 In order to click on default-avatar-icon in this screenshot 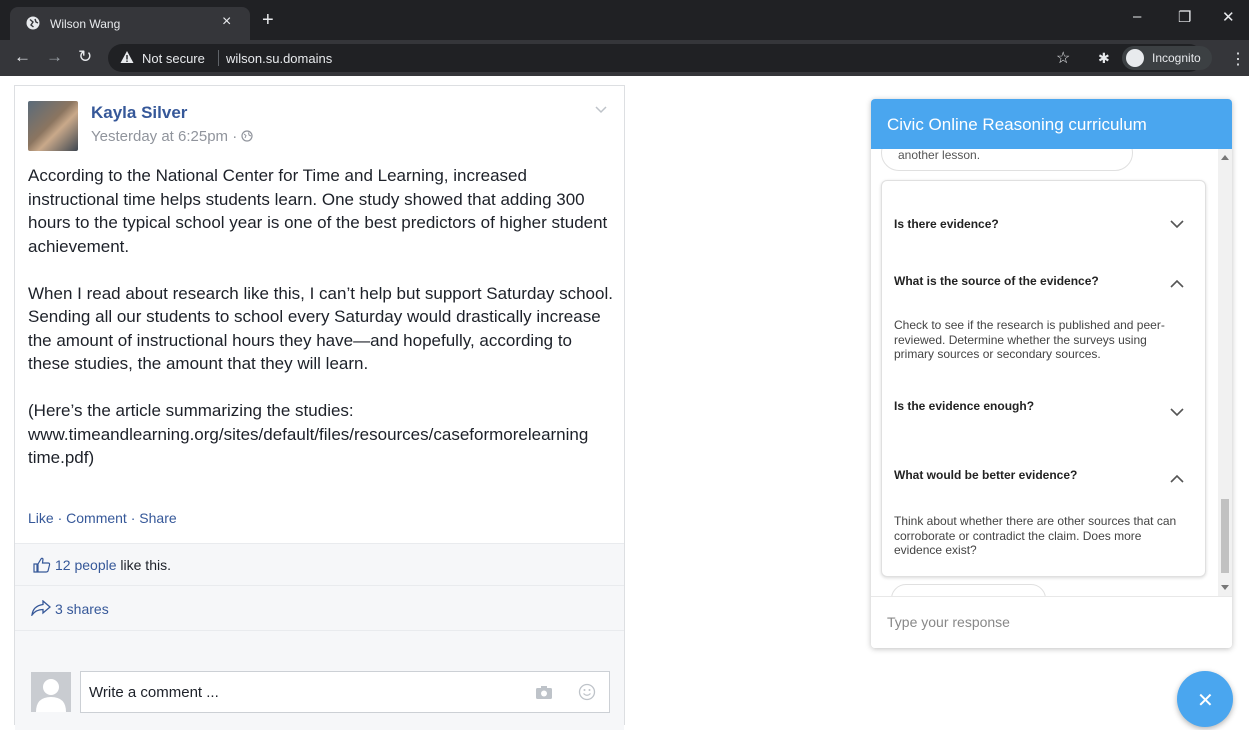, I will do `click(51, 695)`.